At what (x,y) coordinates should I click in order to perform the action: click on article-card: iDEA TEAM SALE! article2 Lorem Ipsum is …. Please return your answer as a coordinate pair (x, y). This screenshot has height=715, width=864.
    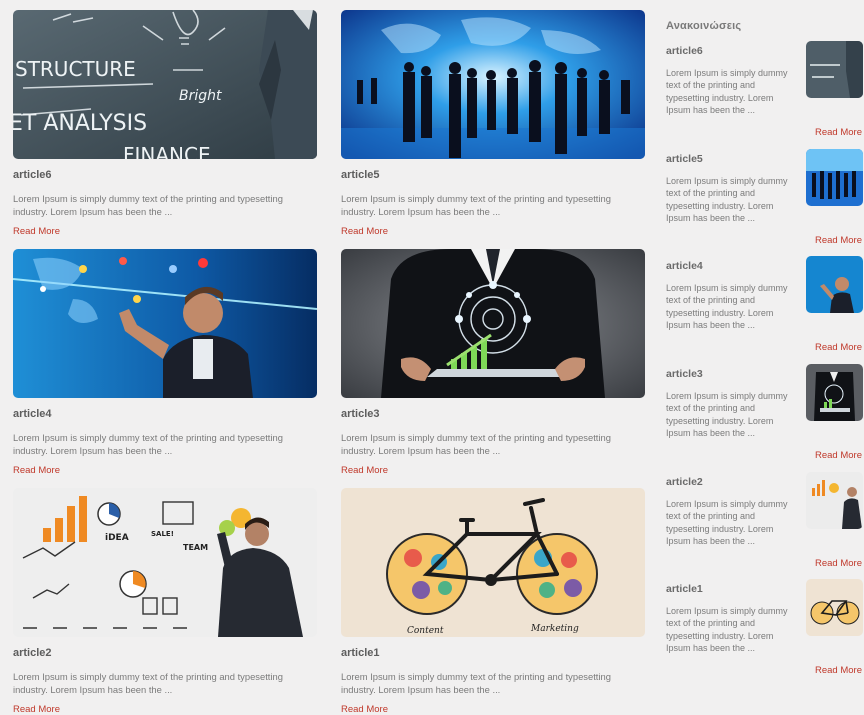
    Looking at the image, I should click on (165, 601).